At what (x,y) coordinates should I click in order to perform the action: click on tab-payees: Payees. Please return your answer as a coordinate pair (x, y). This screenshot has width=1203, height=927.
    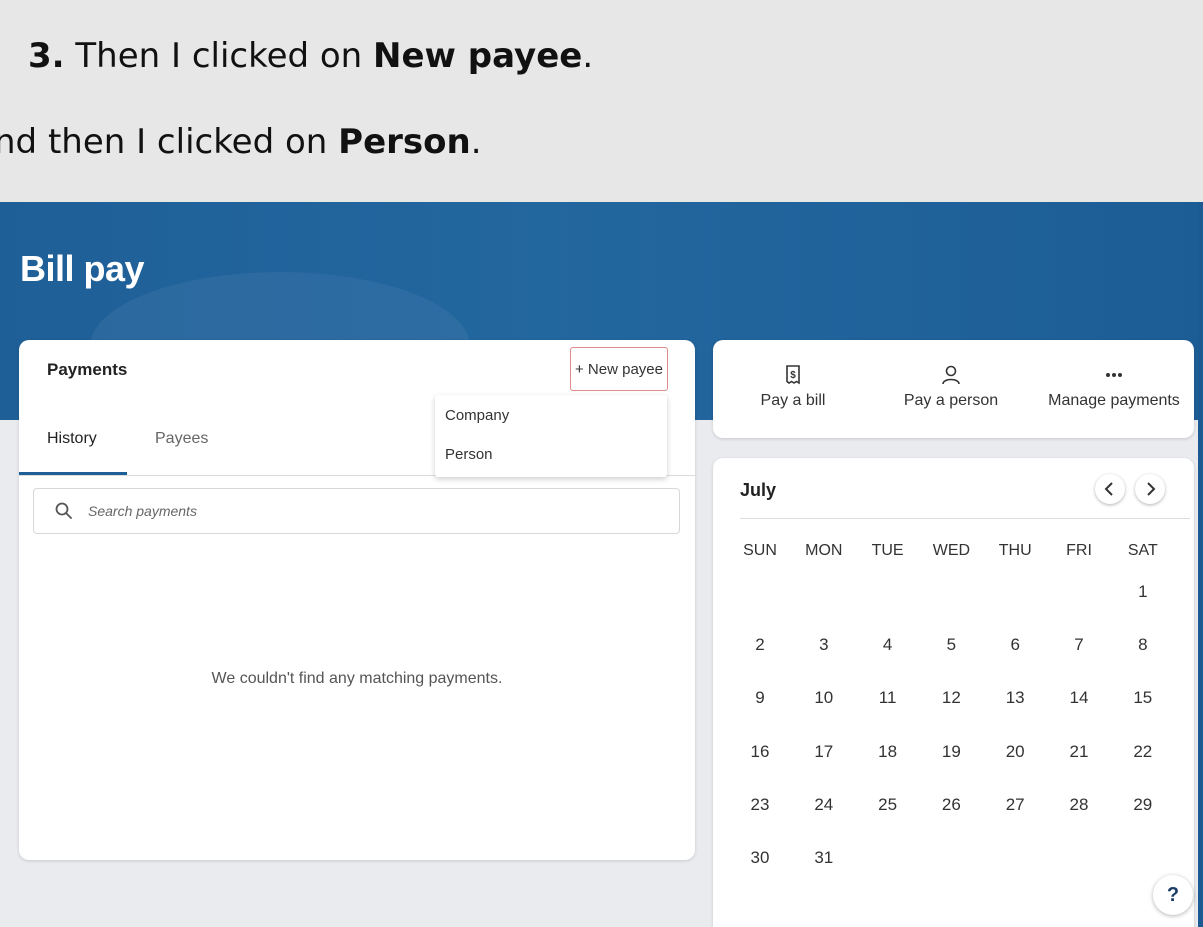
    Looking at the image, I should click on (181, 452).